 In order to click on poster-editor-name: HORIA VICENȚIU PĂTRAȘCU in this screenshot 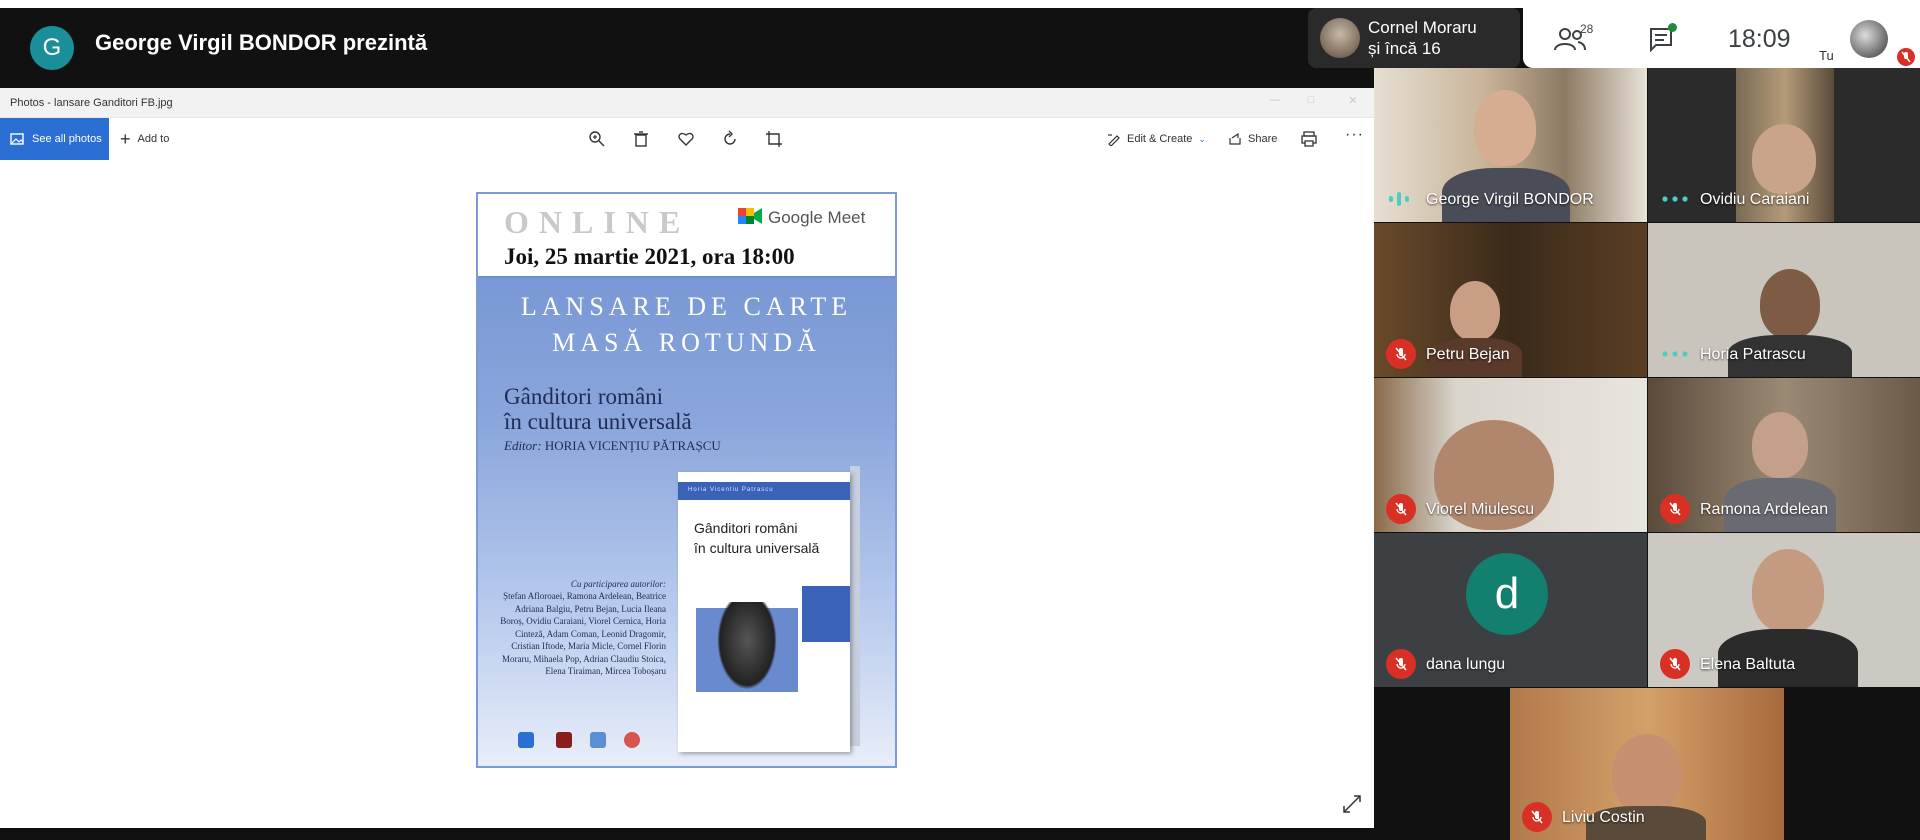, I will do `click(632, 445)`.